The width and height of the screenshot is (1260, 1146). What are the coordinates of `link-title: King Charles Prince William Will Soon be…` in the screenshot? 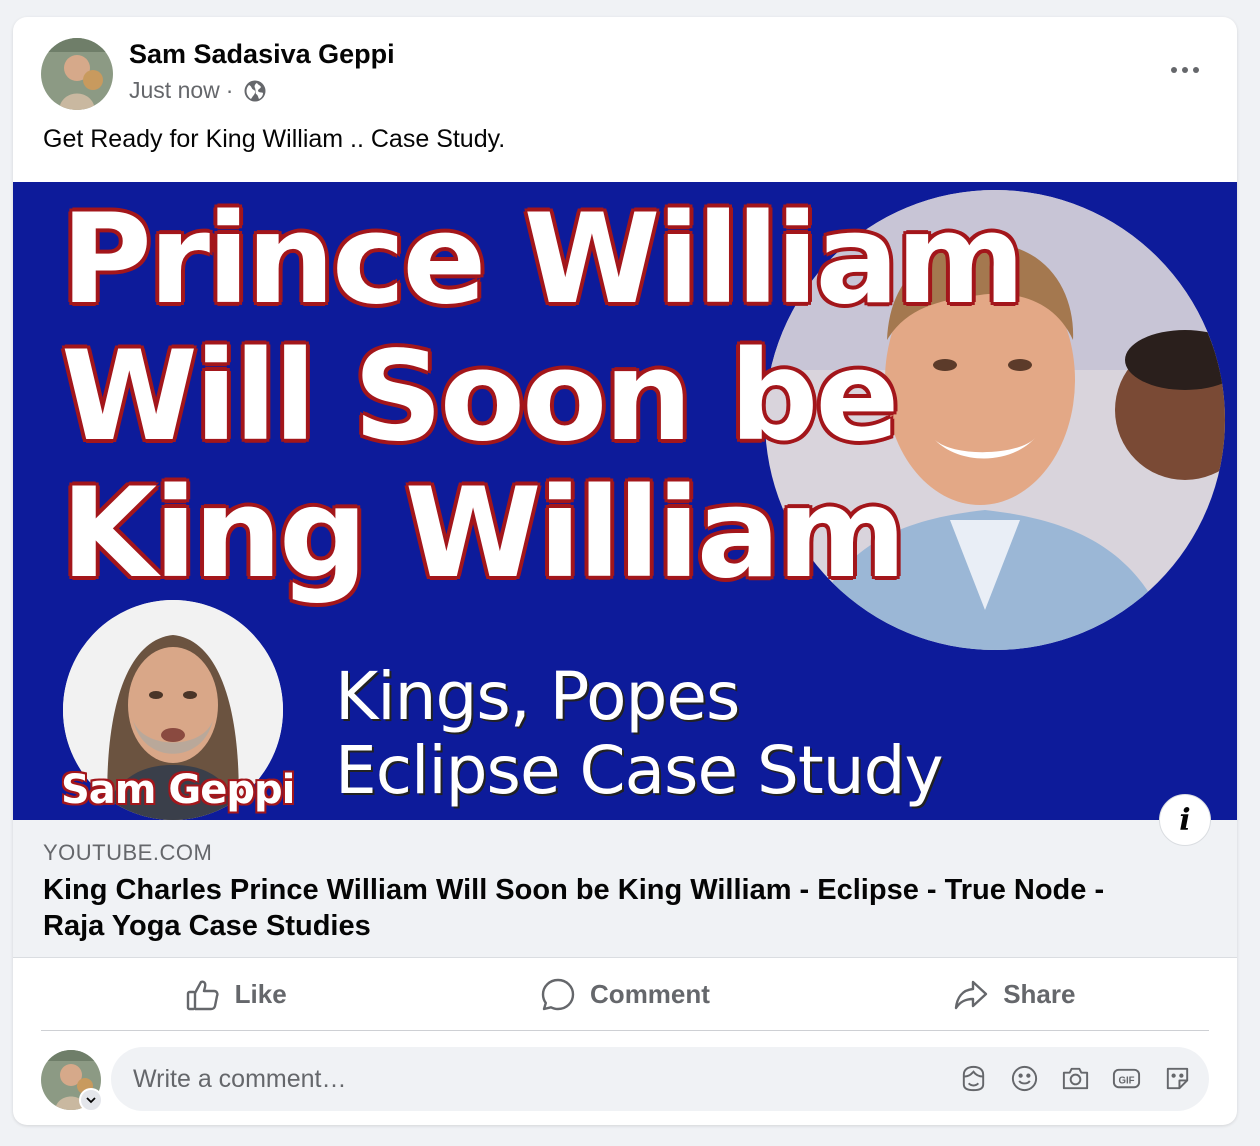 It's located at (603, 908).